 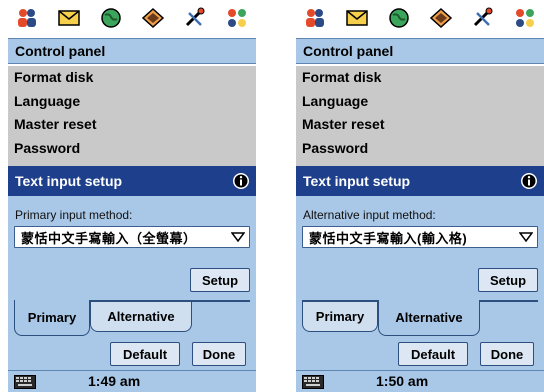 I want to click on input-method-select: 蒙恬中文手寫輸入(輸入格), so click(x=420, y=237).